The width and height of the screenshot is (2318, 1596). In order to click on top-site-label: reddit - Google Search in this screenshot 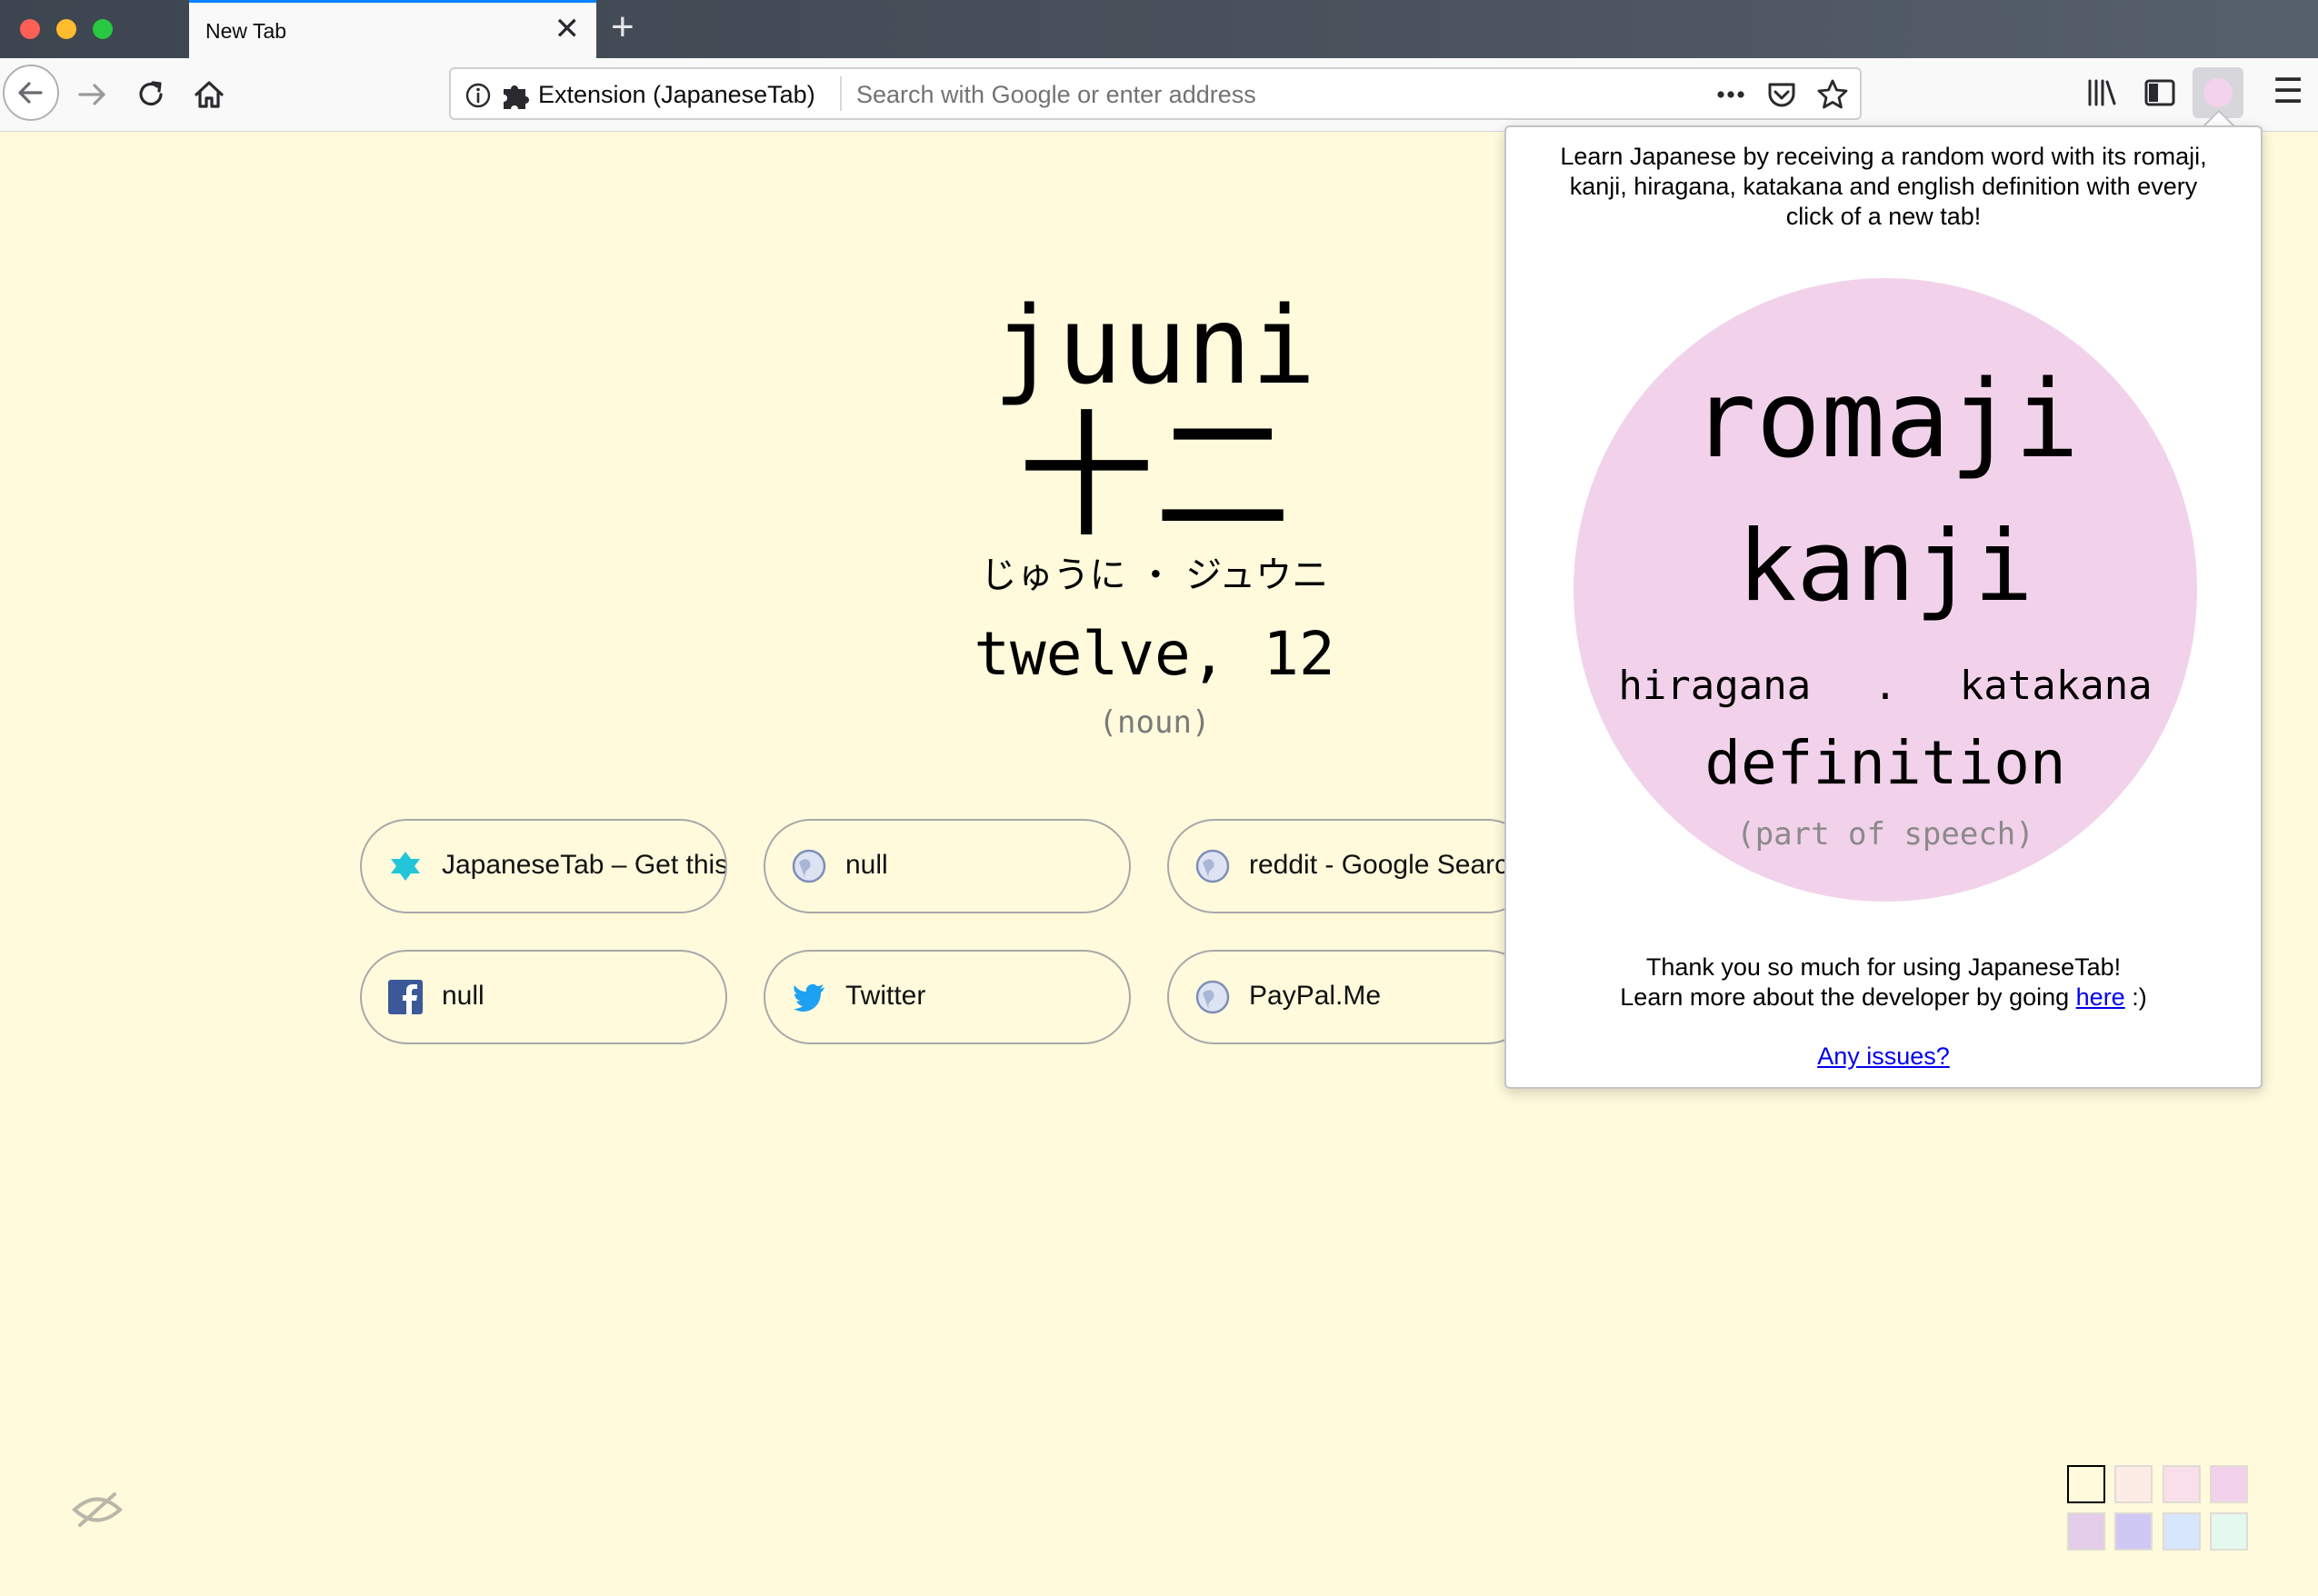, I will do `click(1386, 865)`.